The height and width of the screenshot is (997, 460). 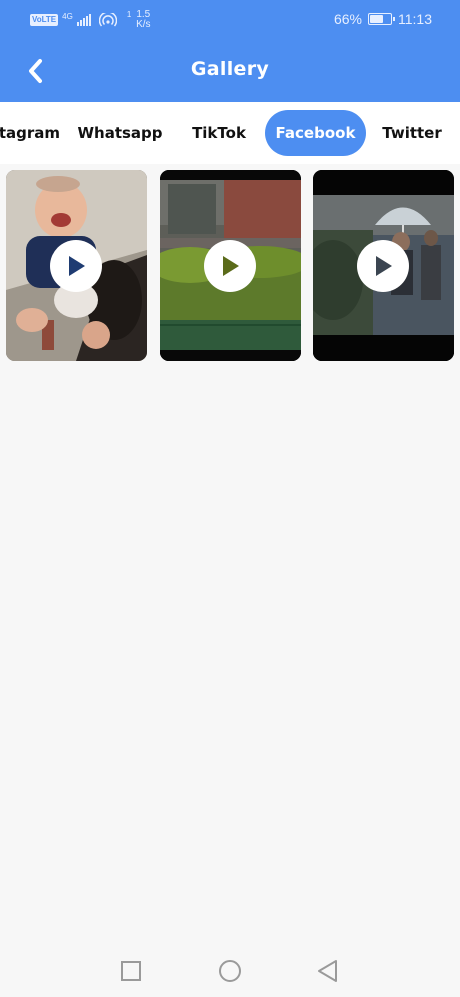 I want to click on data-rate: 1 1.5 K/s, so click(x=139, y=20).